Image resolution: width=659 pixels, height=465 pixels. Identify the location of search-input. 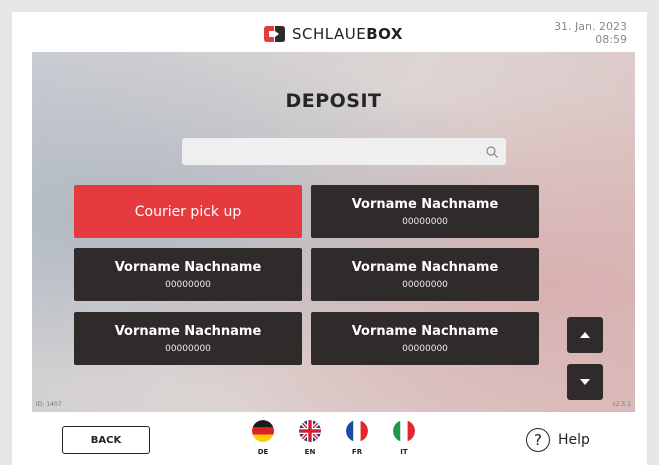
(344, 151).